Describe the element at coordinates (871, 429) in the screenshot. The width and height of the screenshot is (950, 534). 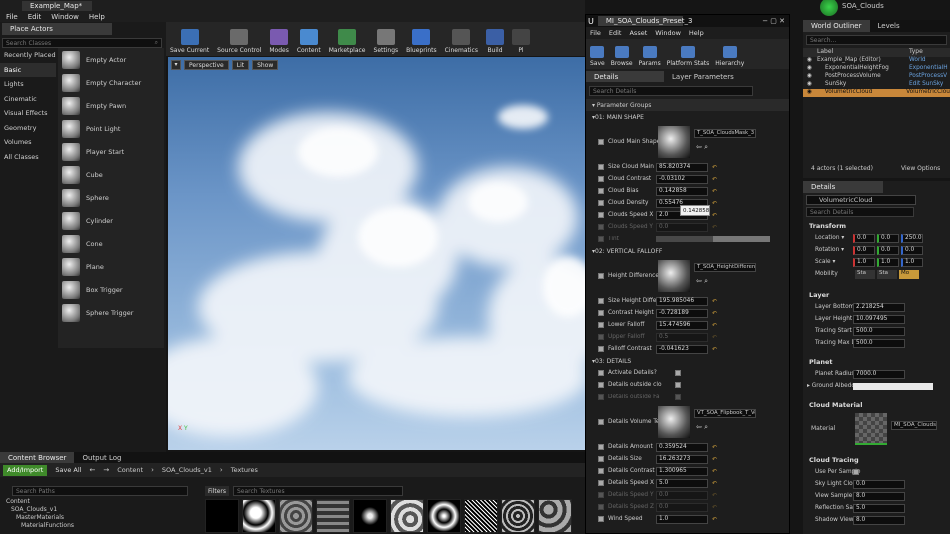
I see `material-thumbnail` at that location.